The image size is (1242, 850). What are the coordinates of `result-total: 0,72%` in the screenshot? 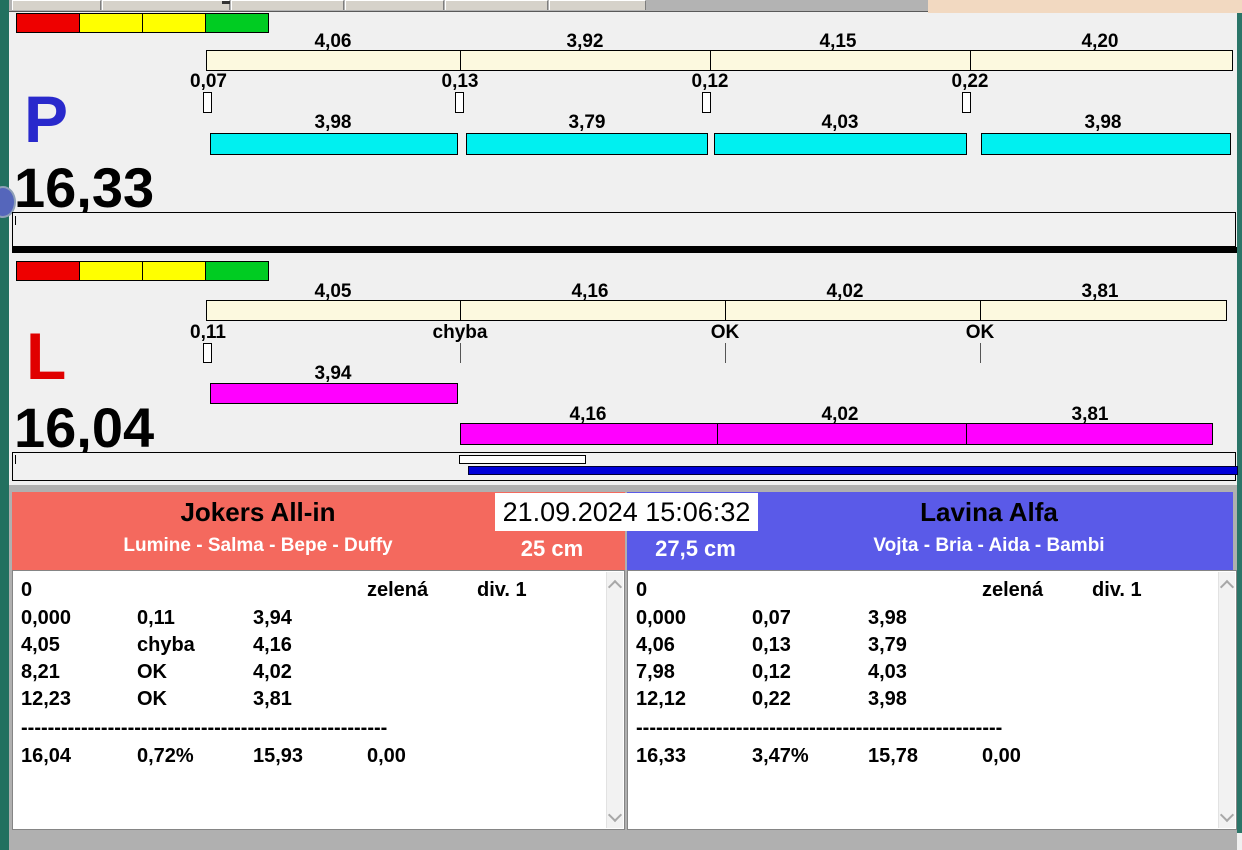 It's located at (165, 756).